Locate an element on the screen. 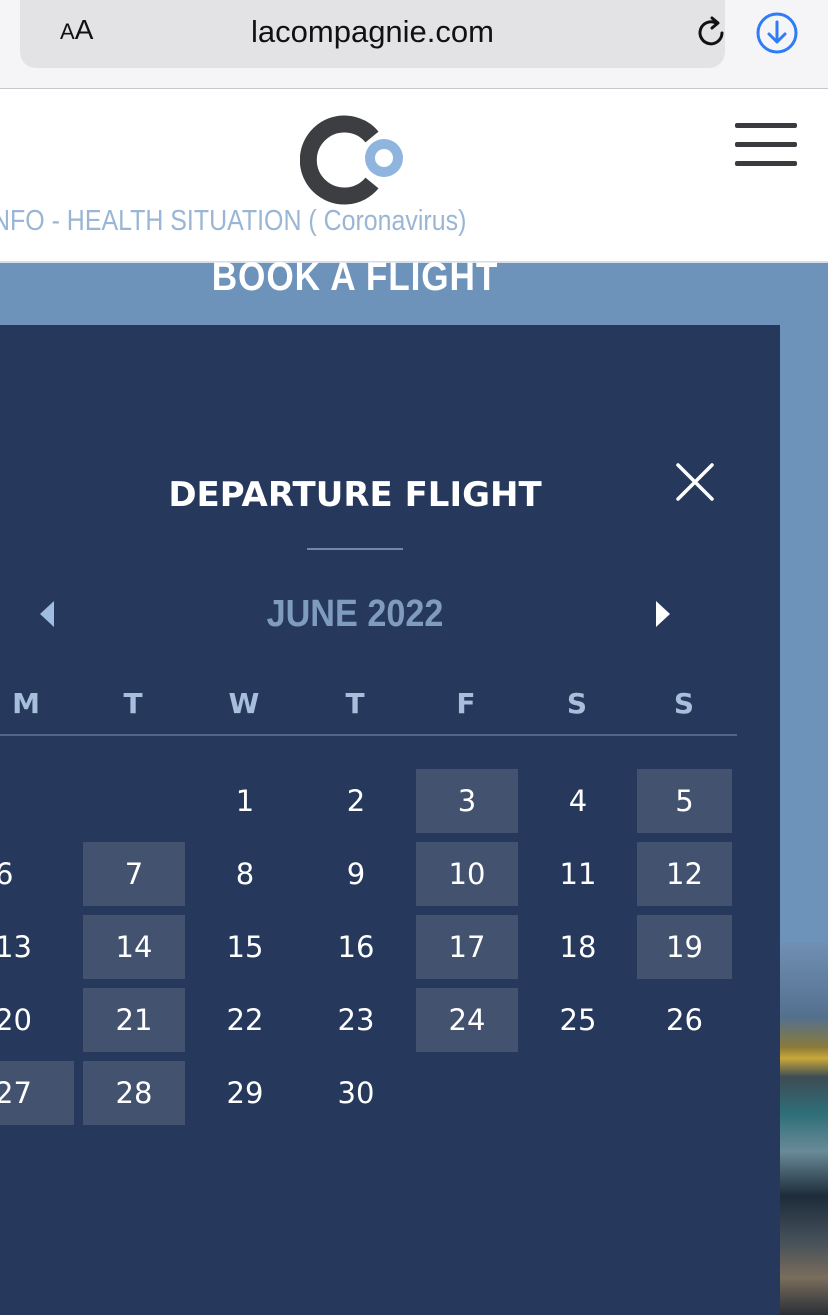 The image size is (828, 1315). calendar-day-available: 21 is located at coordinates (134, 1020).